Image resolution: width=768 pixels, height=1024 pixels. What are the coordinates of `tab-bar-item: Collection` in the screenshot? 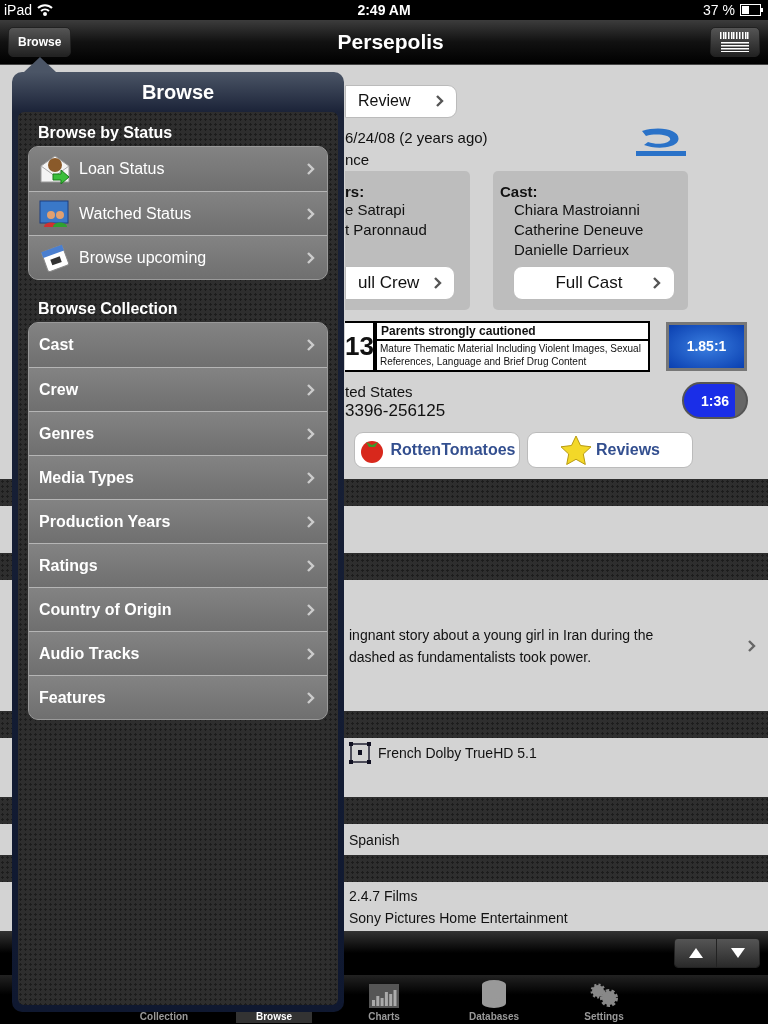 It's located at (164, 999).